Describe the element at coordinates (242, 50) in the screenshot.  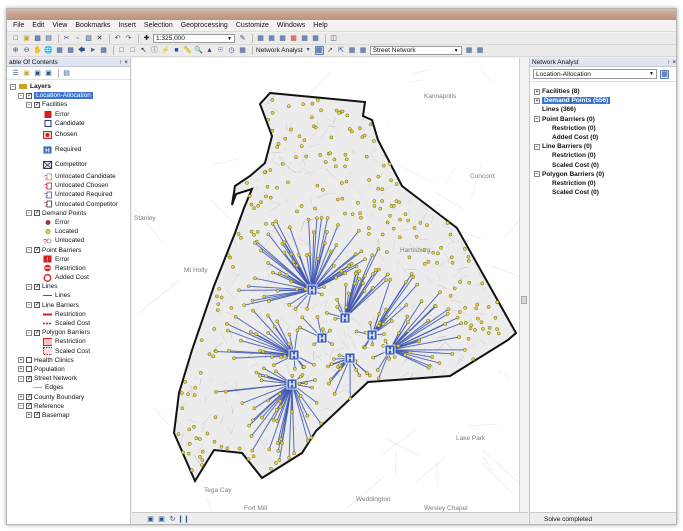
I see `create-viewer-icon: ▦` at that location.